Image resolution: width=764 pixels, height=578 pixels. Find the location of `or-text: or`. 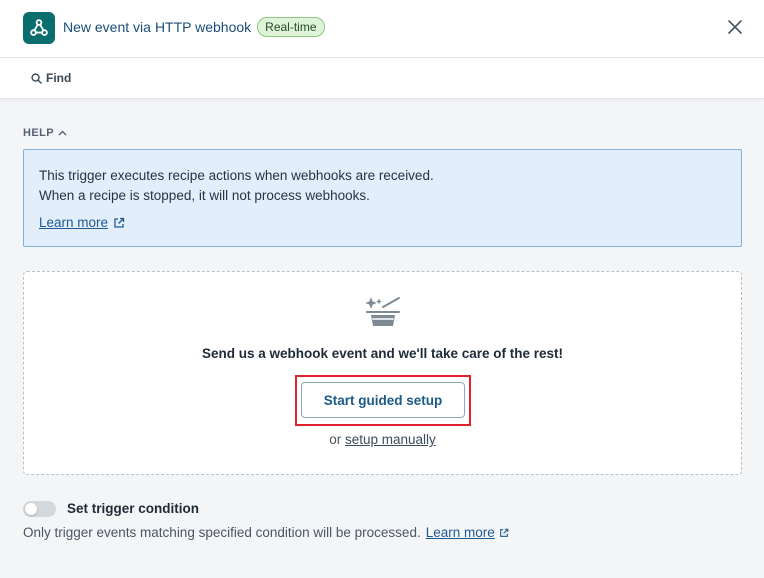

or-text: or is located at coordinates (337, 439).